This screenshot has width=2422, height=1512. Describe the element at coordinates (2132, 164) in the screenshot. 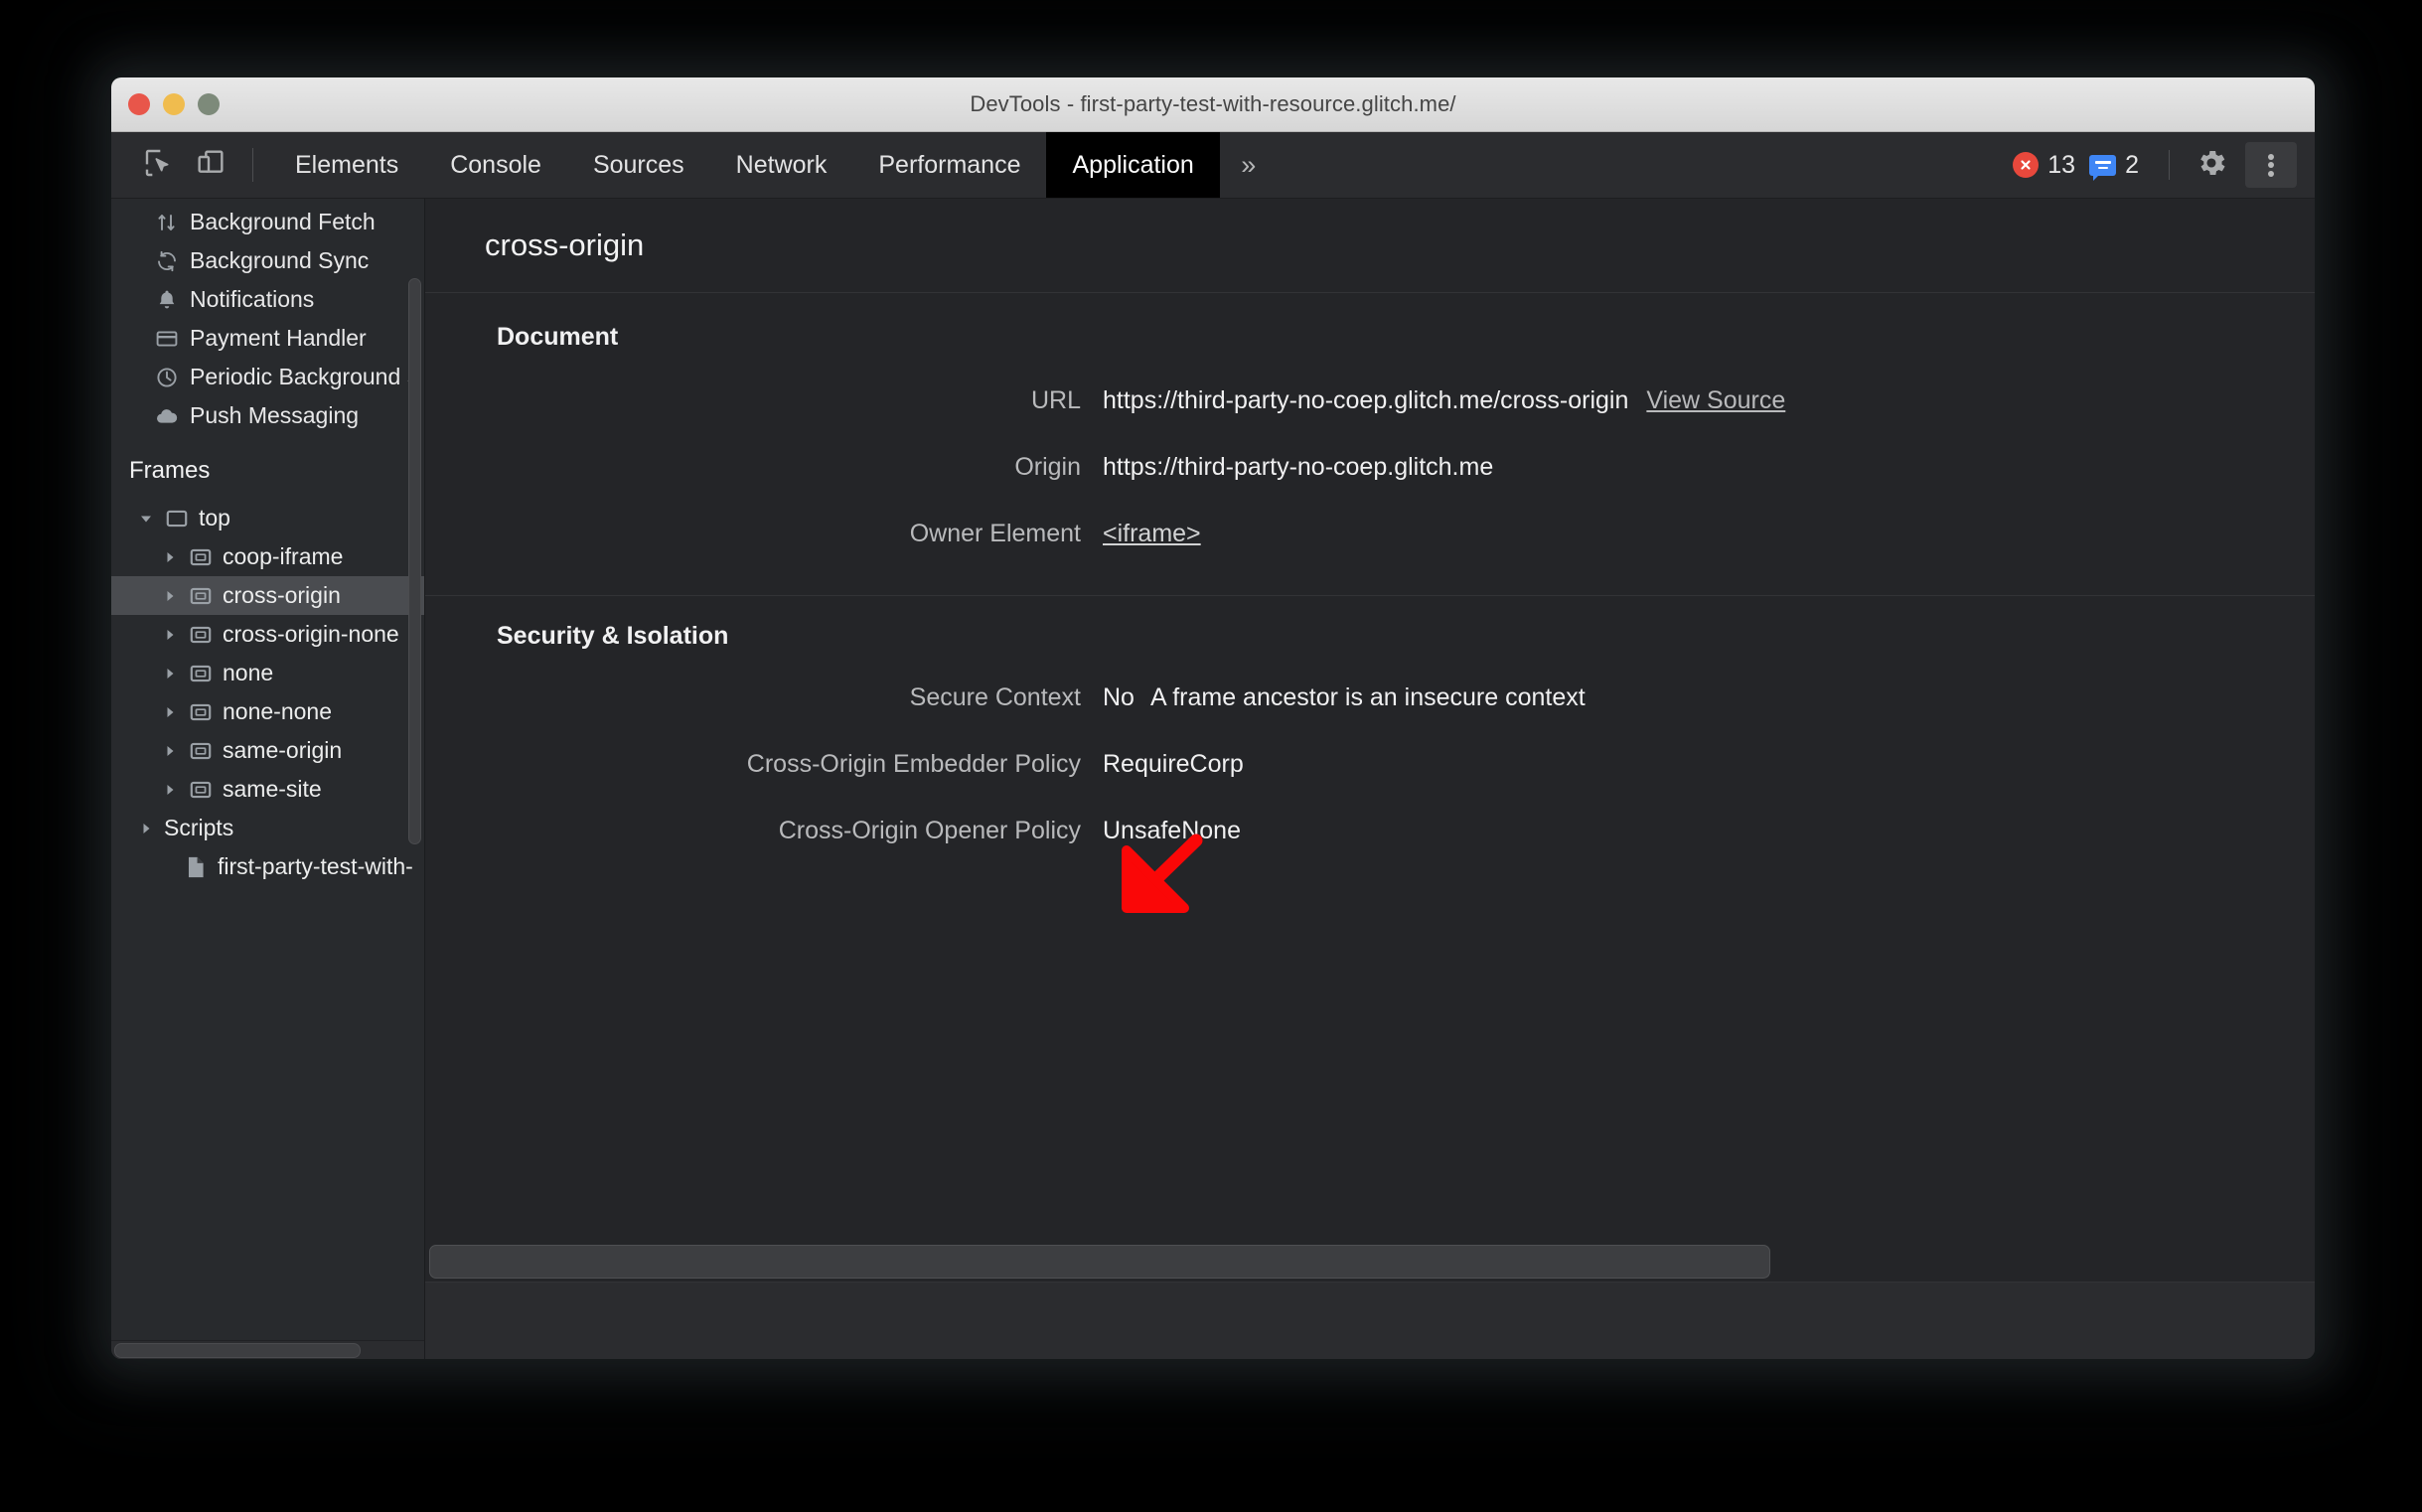

I see `message-count: 2` at that location.